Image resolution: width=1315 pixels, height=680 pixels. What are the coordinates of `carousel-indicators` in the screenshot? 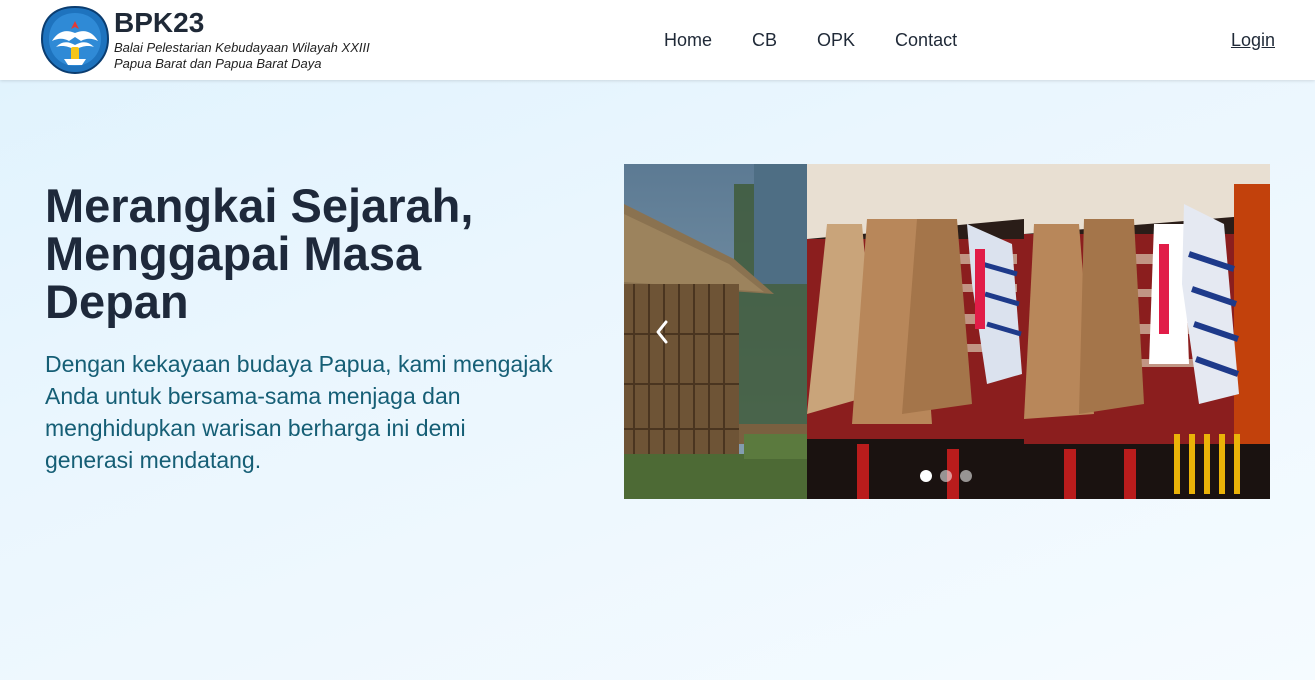 It's located at (950, 476).